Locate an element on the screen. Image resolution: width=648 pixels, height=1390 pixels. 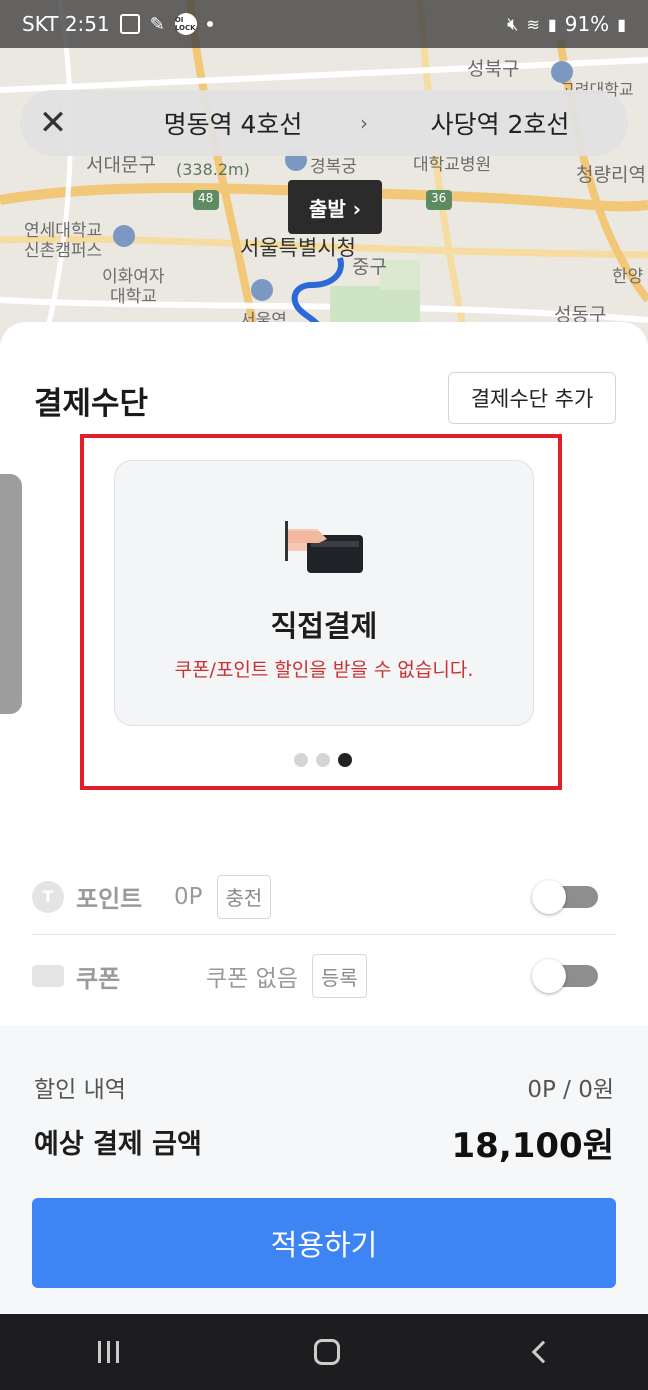
map-label: 한양 is located at coordinates (628, 277).